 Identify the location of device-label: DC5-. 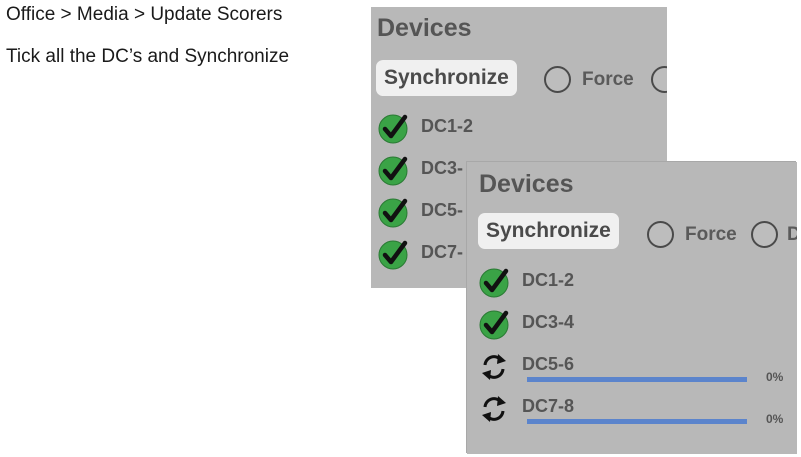
(442, 210).